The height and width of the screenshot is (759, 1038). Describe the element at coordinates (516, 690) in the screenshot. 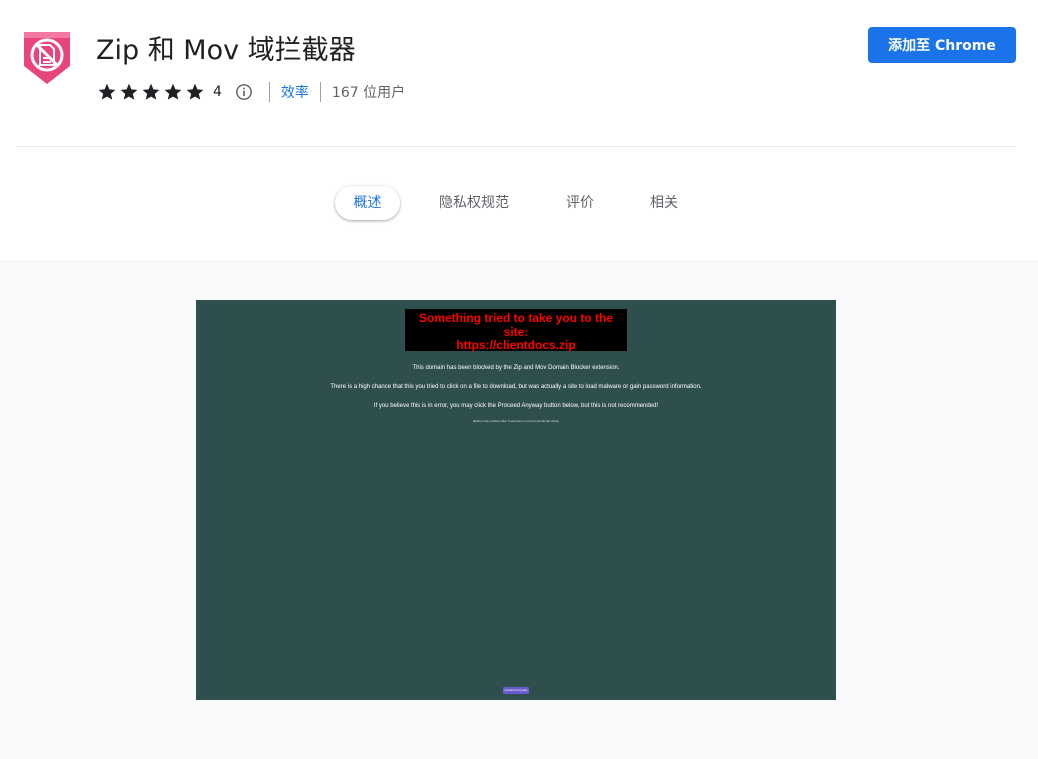

I see `screenshot-continue-button: Continue Anyway` at that location.